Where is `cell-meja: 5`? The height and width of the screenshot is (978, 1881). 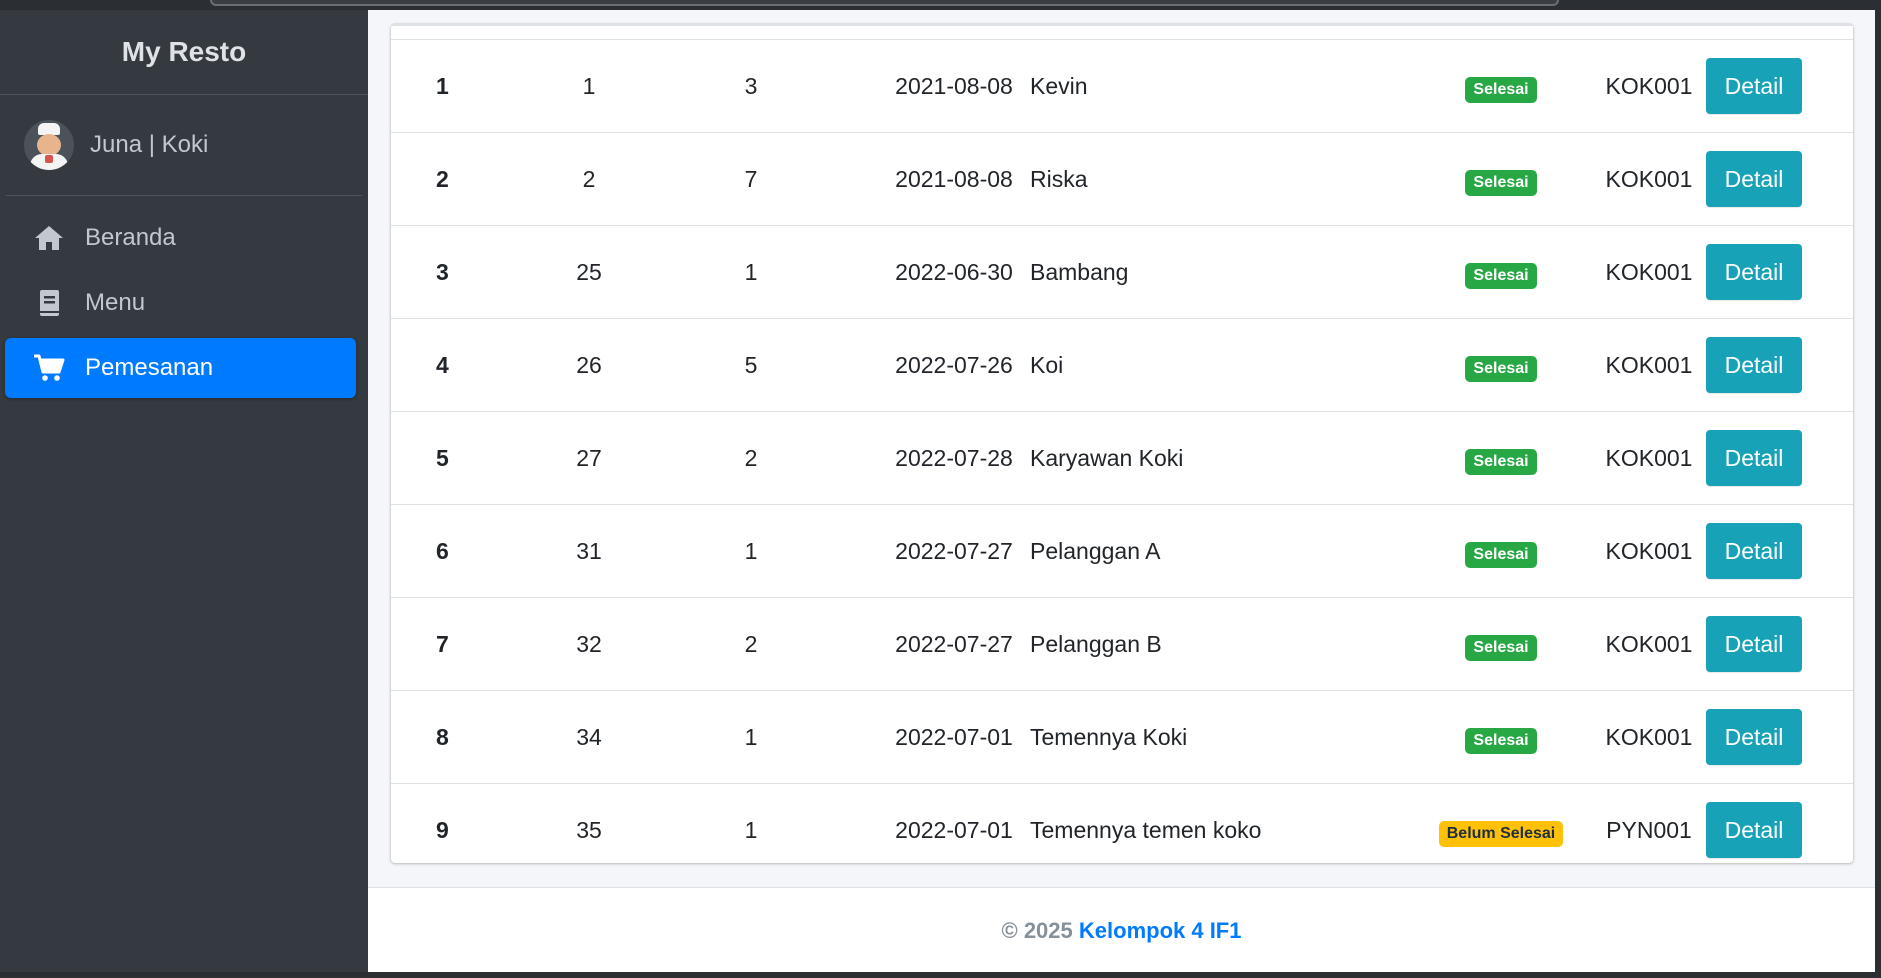 cell-meja: 5 is located at coordinates (751, 365).